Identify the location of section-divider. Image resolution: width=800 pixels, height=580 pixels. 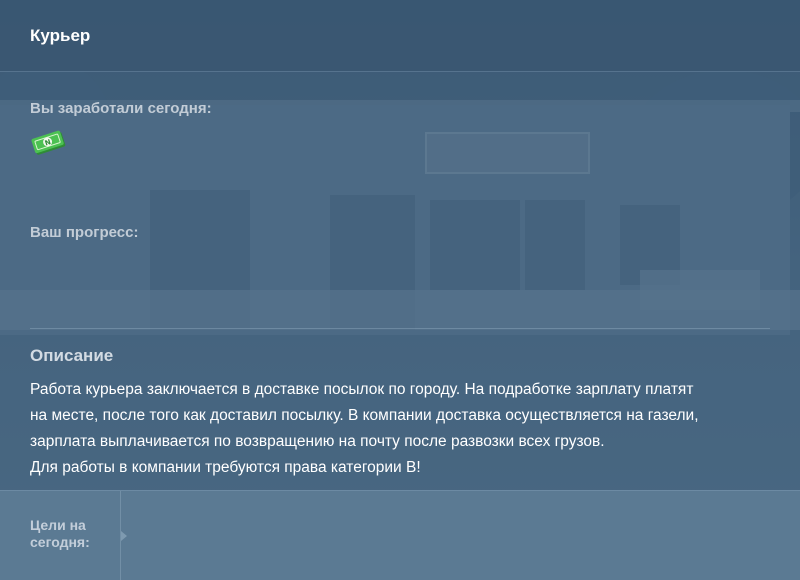
(400, 328).